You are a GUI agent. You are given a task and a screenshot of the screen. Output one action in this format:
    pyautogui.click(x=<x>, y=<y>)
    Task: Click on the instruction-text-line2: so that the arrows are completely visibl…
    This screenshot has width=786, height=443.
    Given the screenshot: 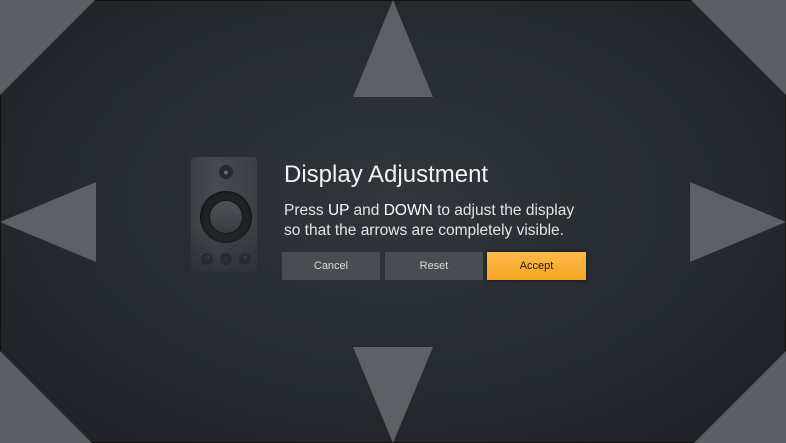 What is the action you would take?
    pyautogui.click(x=424, y=230)
    